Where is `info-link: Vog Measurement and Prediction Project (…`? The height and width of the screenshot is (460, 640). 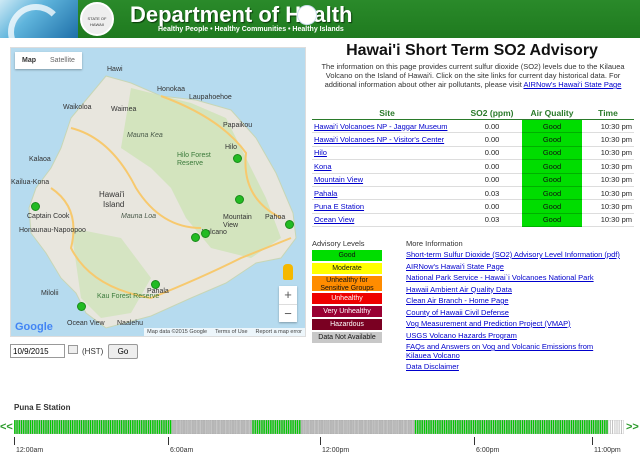
info-link: Vog Measurement and Prediction Project (… is located at coordinates (488, 323).